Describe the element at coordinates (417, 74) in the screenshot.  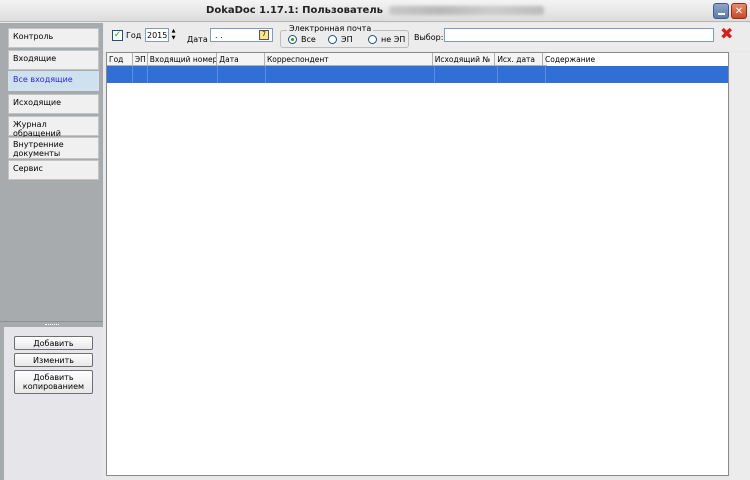
I see `table-row` at that location.